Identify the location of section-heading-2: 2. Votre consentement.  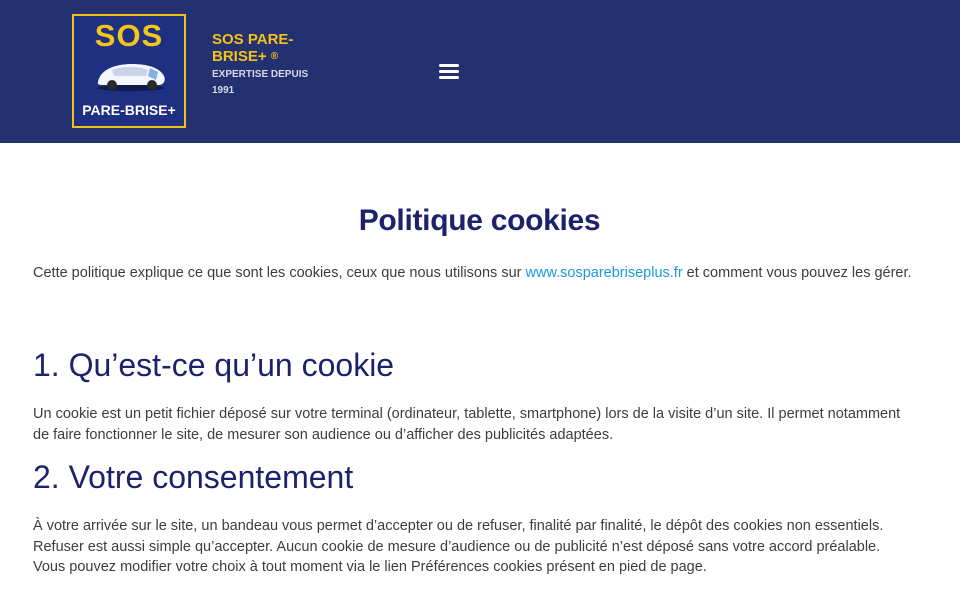
(193, 477).